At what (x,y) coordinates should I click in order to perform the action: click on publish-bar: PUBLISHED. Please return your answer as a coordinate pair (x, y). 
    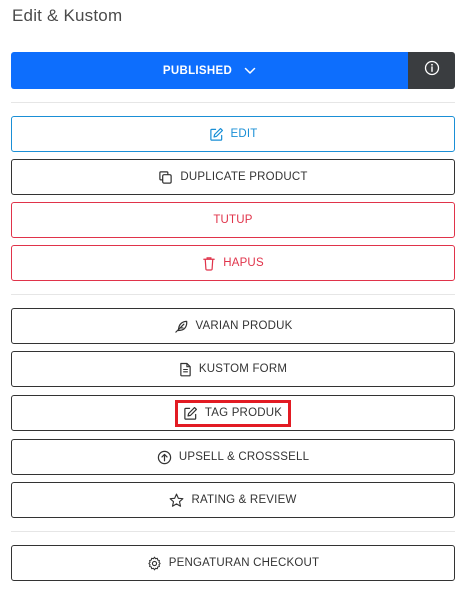
    Looking at the image, I should click on (233, 70).